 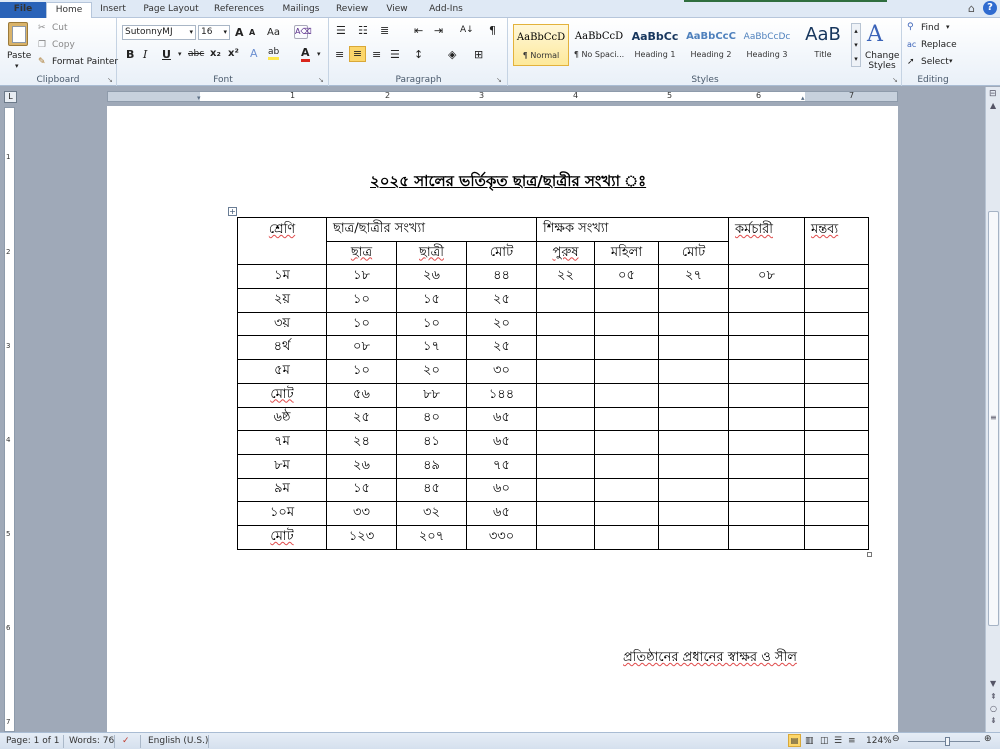 What do you see at coordinates (895, 80) in the screenshot?
I see `styles-launcher-icon: ↘` at bounding box center [895, 80].